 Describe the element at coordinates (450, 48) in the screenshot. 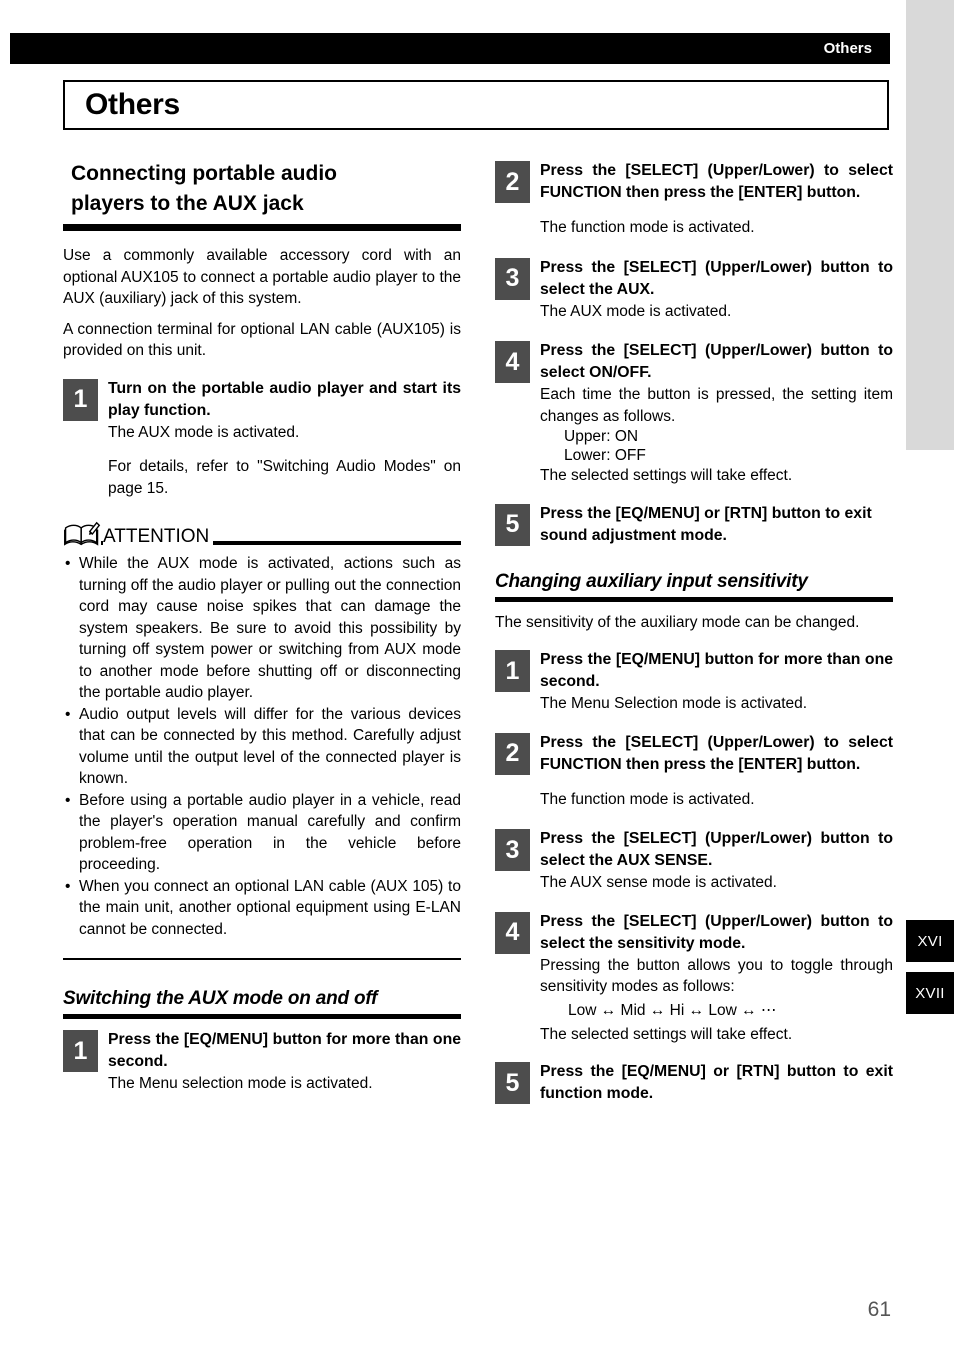

I see `running-head-bar: Others` at that location.